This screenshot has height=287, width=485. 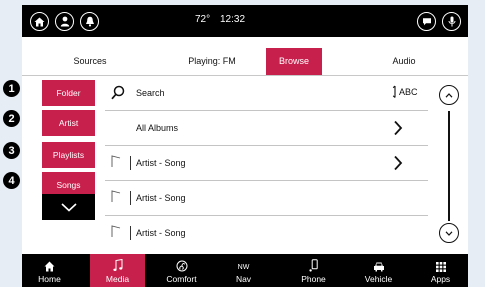 What do you see at coordinates (244, 263) in the screenshot?
I see `compass-icon: NW` at bounding box center [244, 263].